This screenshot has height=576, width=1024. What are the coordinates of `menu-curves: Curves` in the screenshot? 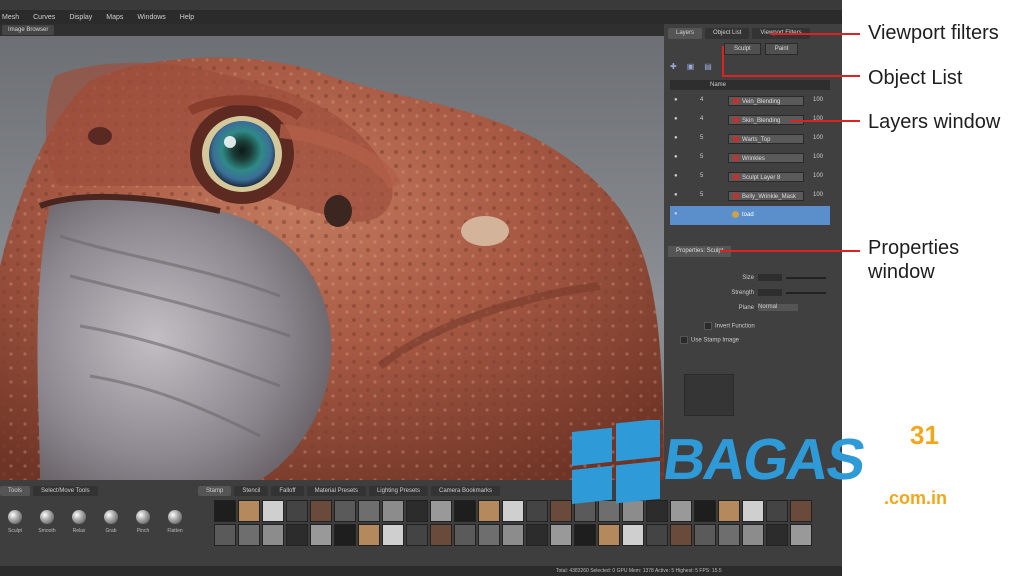 It's located at (44, 17).